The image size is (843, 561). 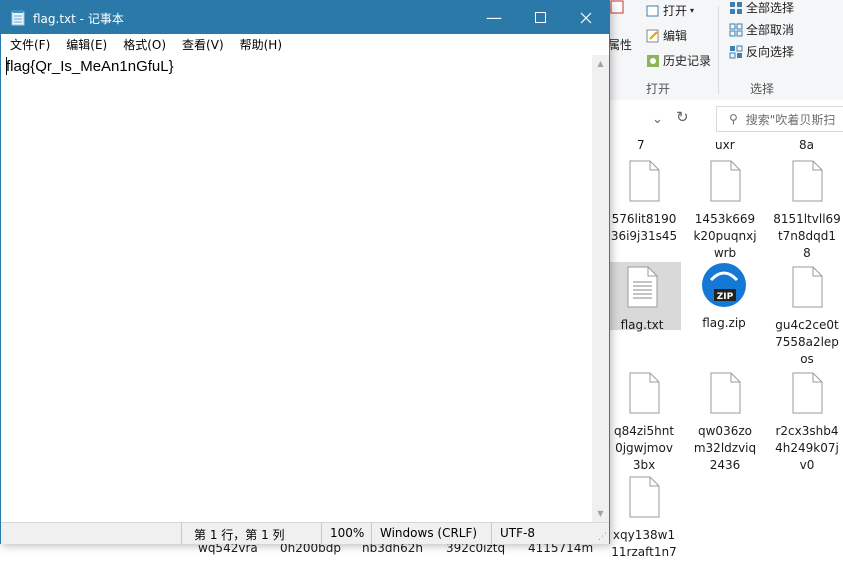 What do you see at coordinates (658, 89) in the screenshot?
I see `ribbon-open-group-label: 打开` at bounding box center [658, 89].